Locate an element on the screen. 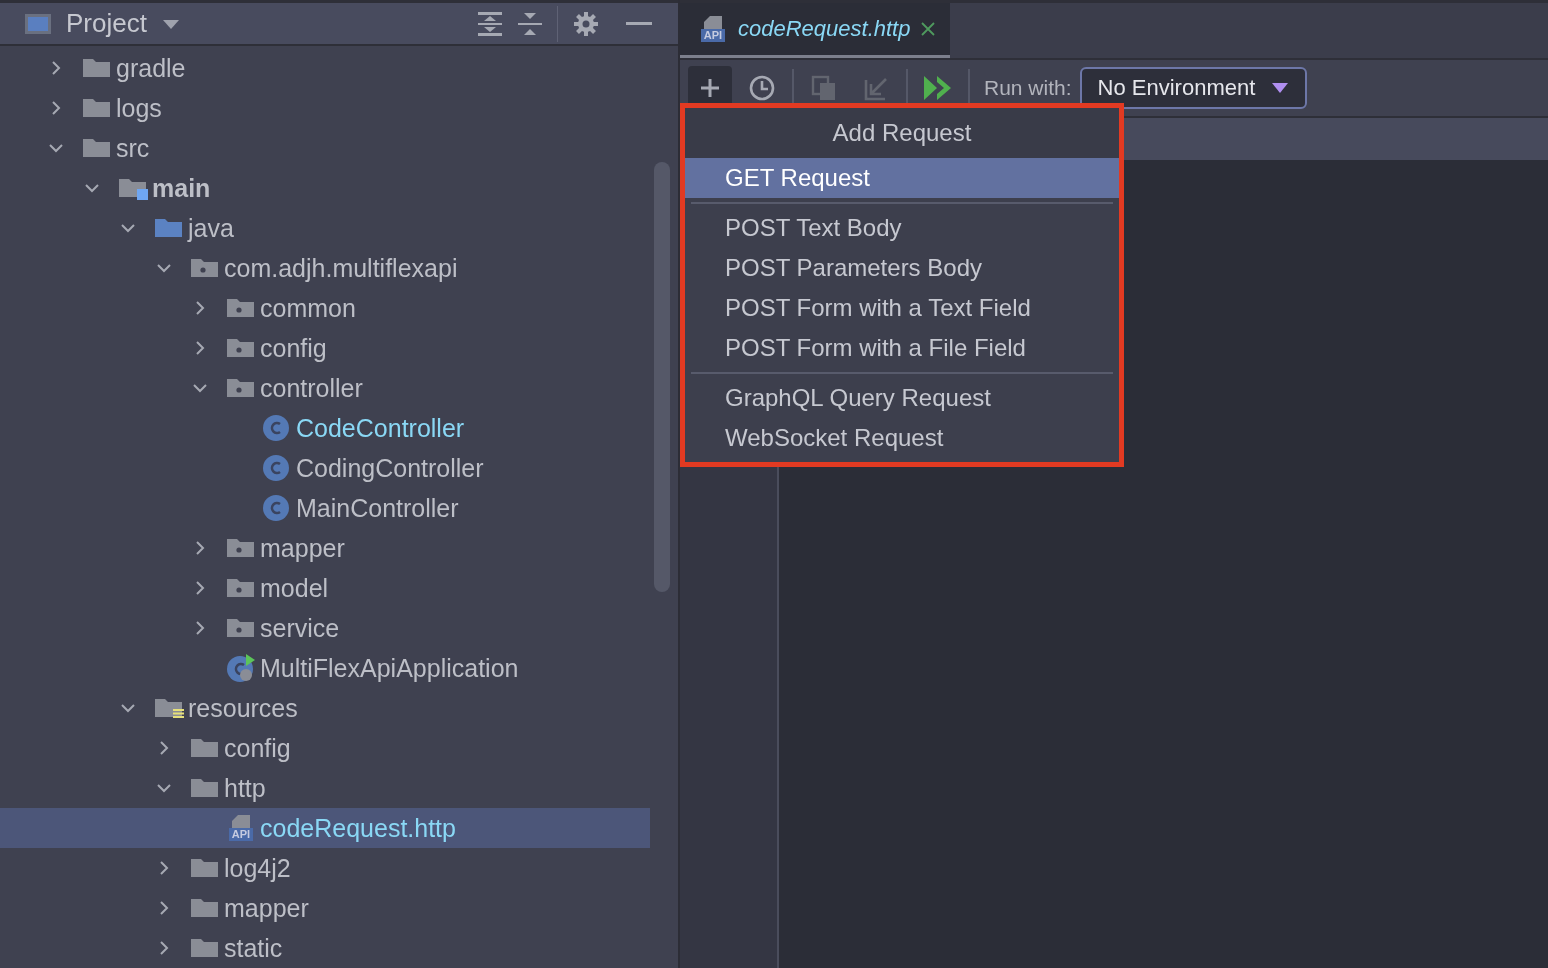  tree-item-label: controller is located at coordinates (311, 388).